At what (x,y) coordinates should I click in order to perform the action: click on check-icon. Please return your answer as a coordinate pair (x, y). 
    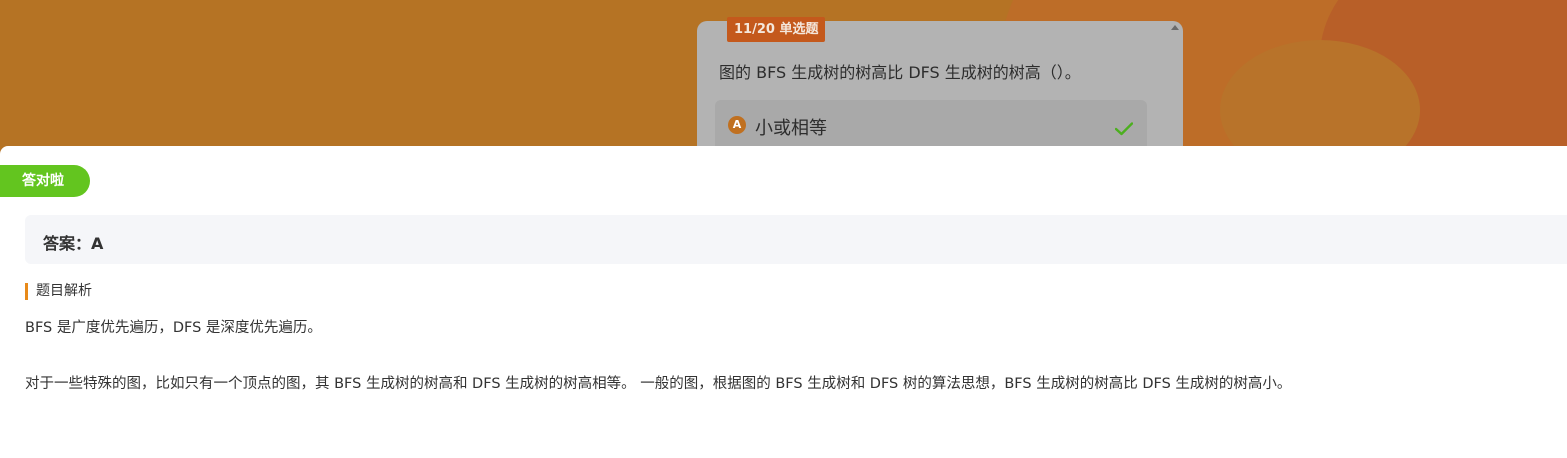
    Looking at the image, I should click on (1124, 129).